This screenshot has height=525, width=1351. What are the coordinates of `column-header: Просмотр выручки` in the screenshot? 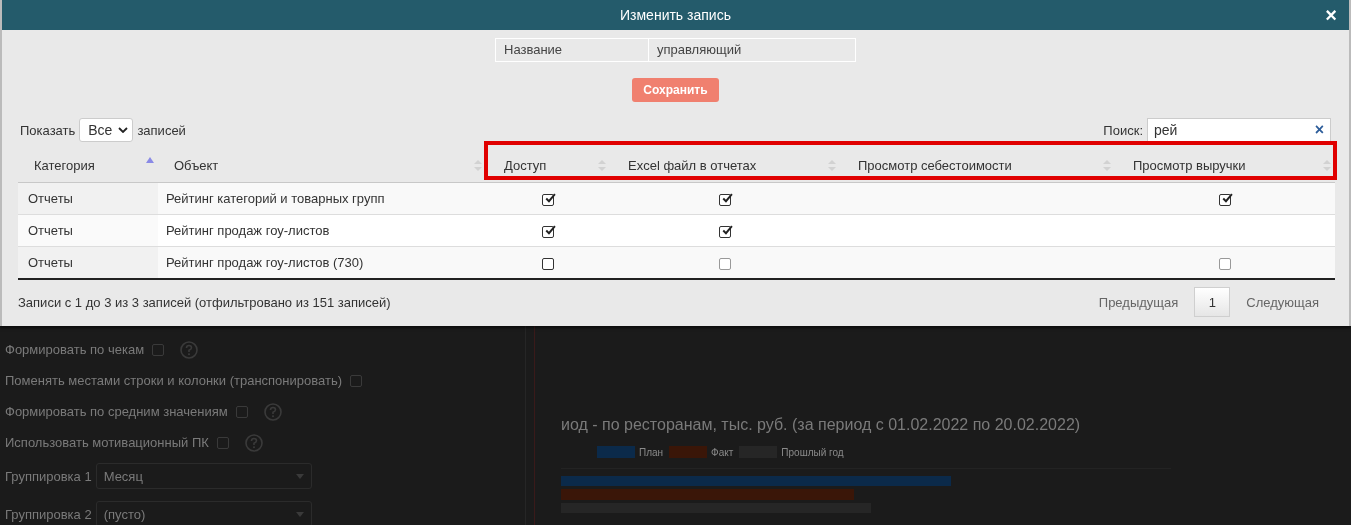 It's located at (1225, 165).